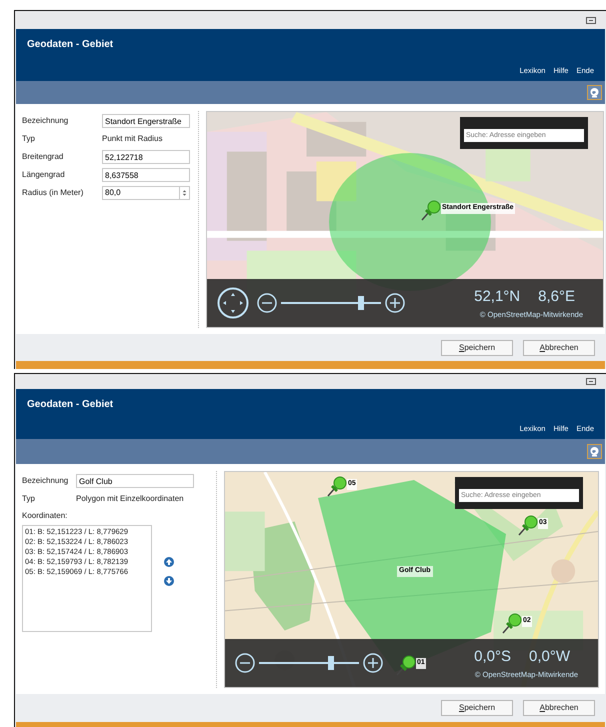 The image size is (606, 727). What do you see at coordinates (184, 193) in the screenshot?
I see `spin-arrows-icon` at bounding box center [184, 193].